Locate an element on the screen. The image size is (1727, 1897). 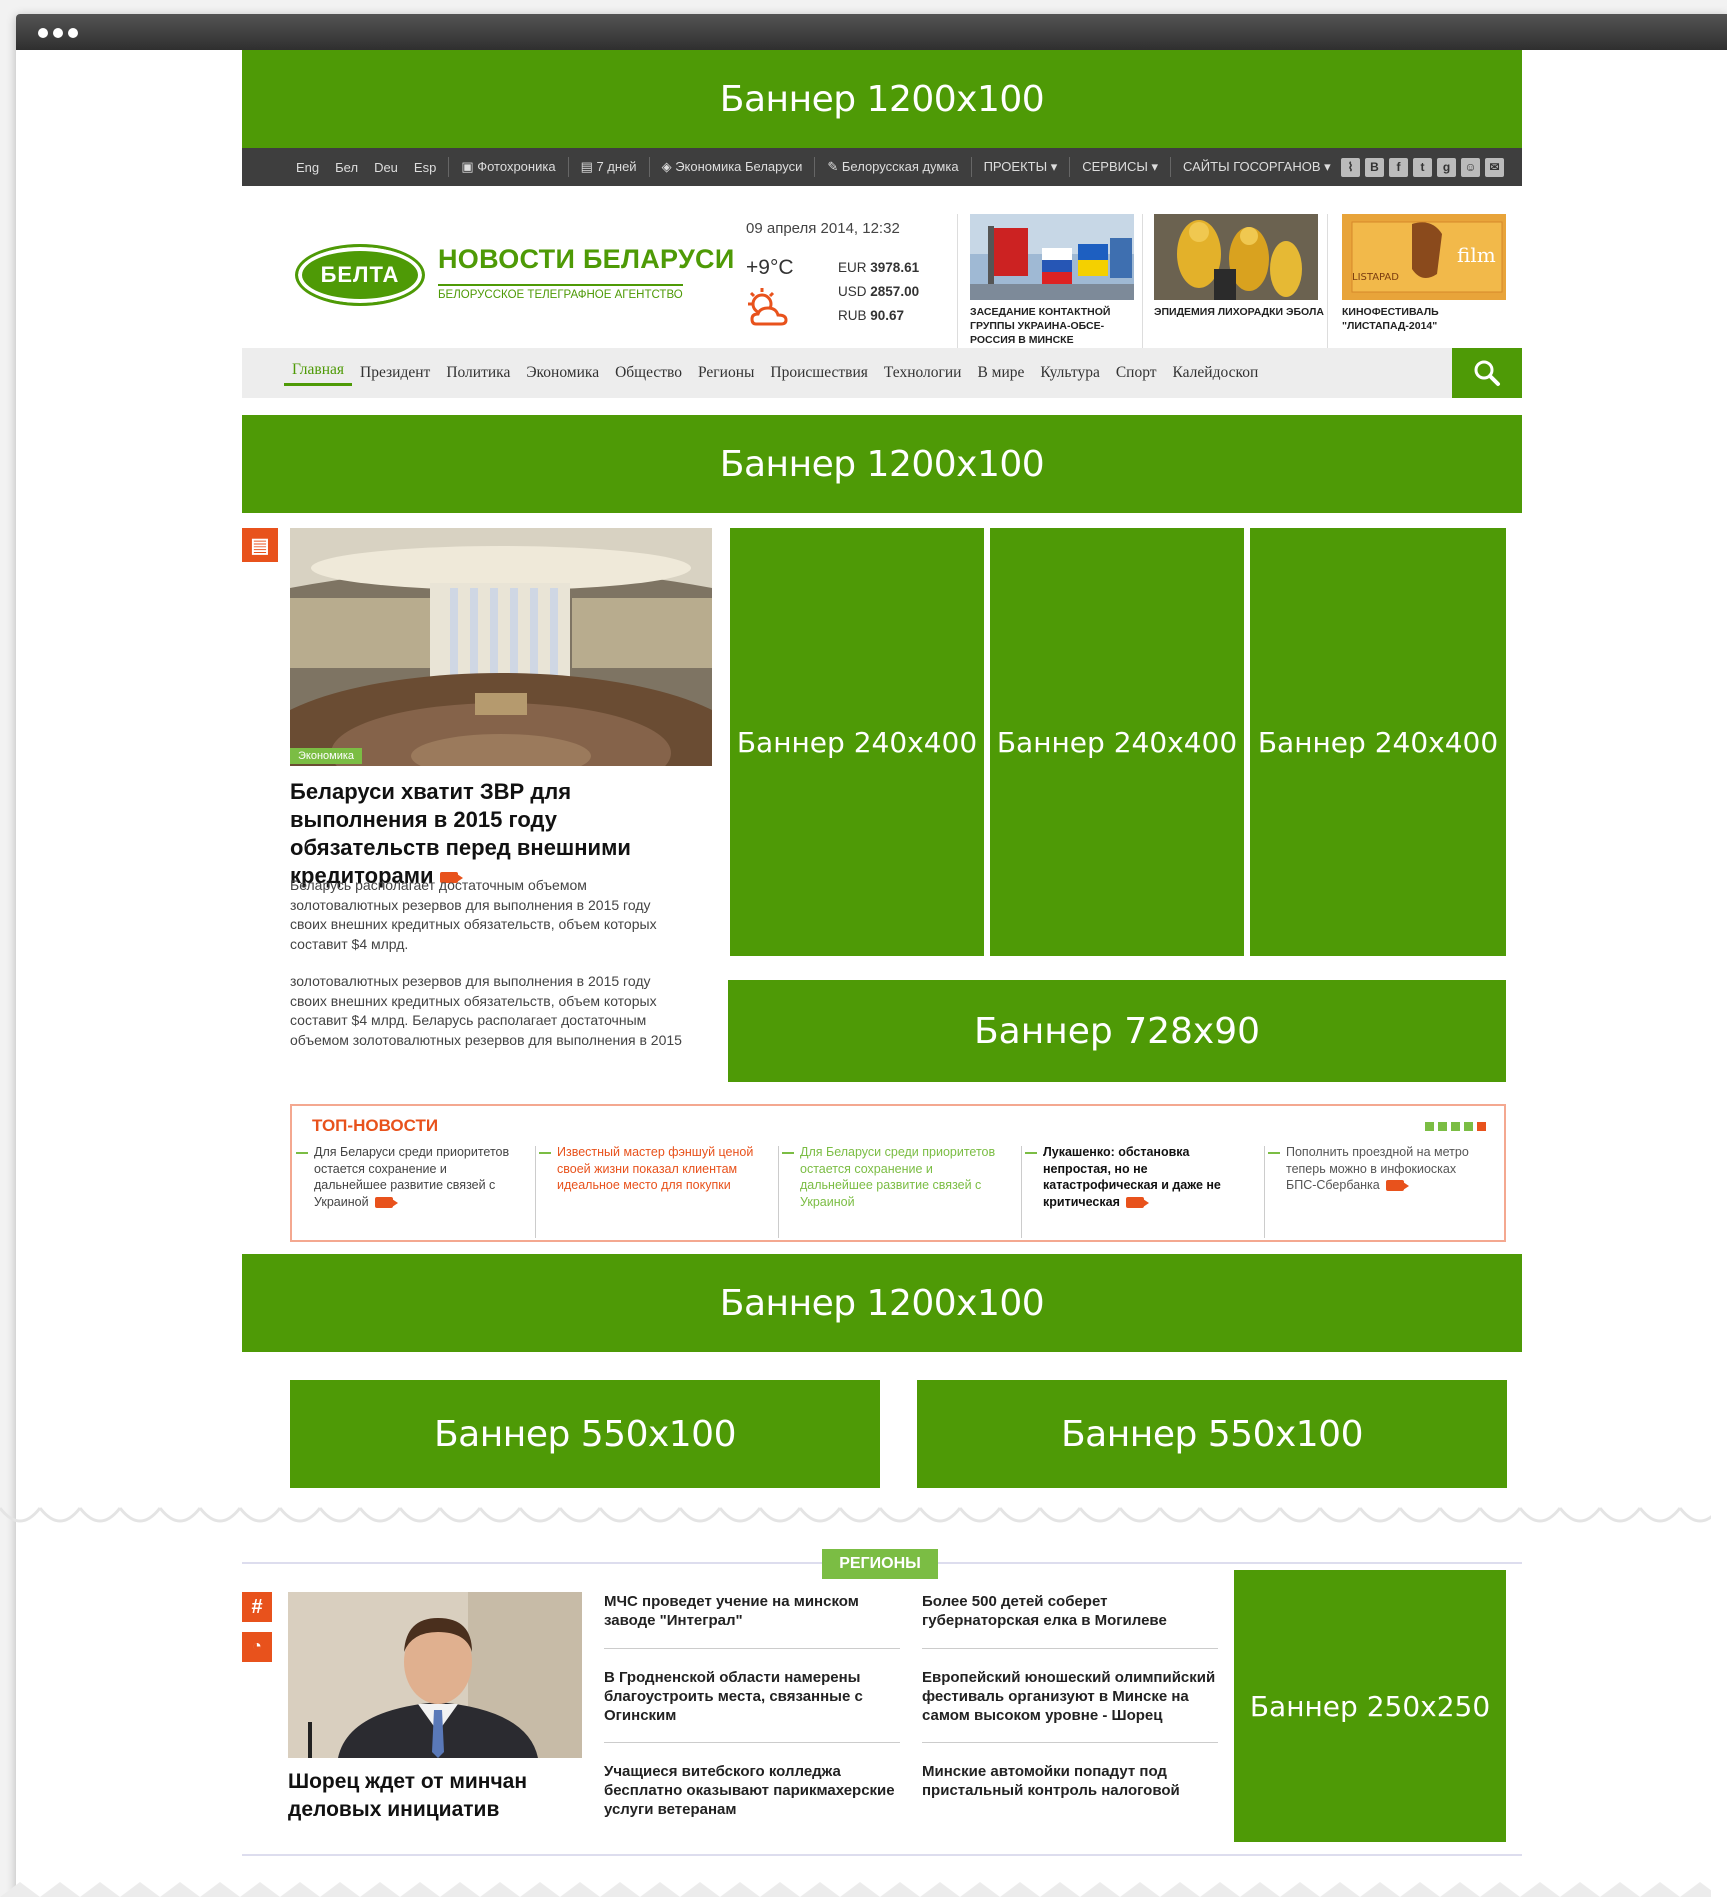
search-button is located at coordinates (1487, 373).